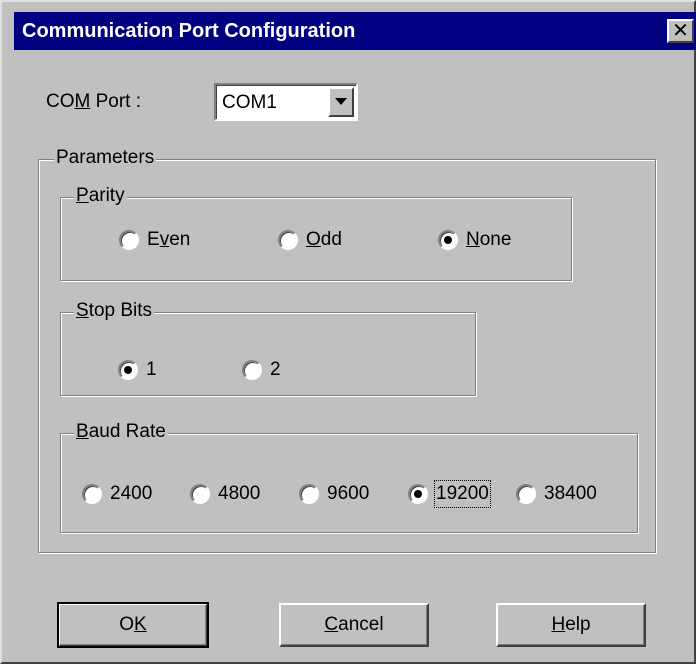  Describe the element at coordinates (153, 239) in the screenshot. I see `label-part: E` at that location.